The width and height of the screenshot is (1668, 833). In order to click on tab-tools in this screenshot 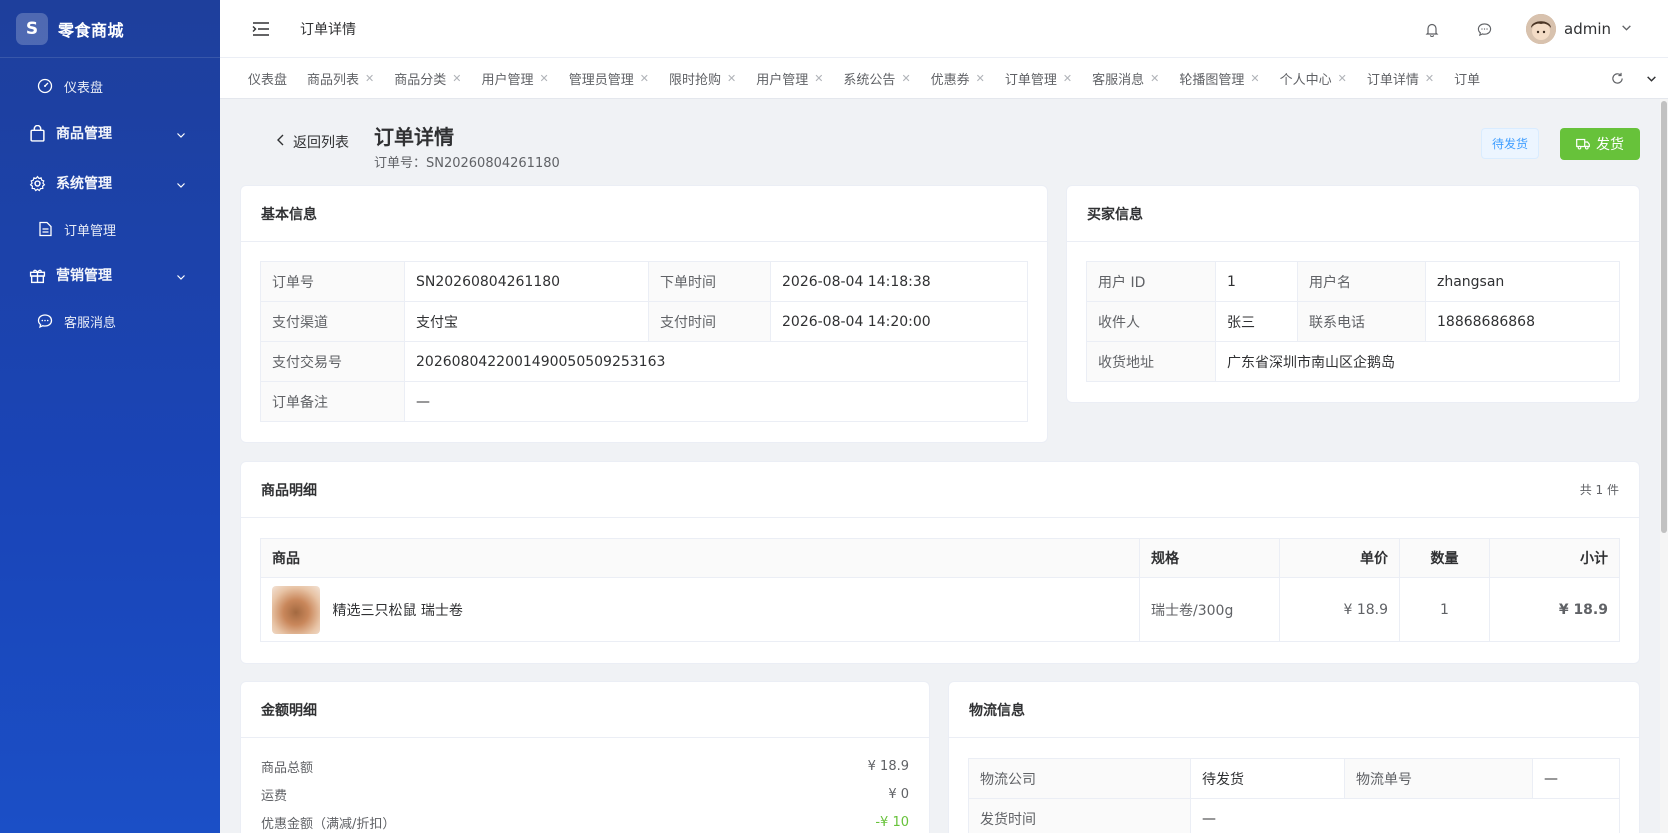, I will do `click(1634, 78)`.